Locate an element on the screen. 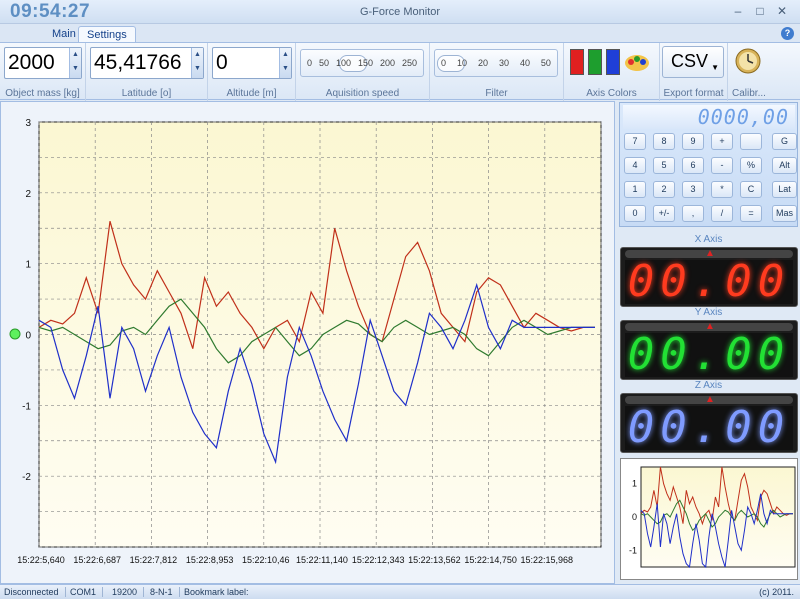 This screenshot has height=599, width=800. group-object-mass: 2000 ▲ ▼ Object mass [kg] is located at coordinates (43, 72).